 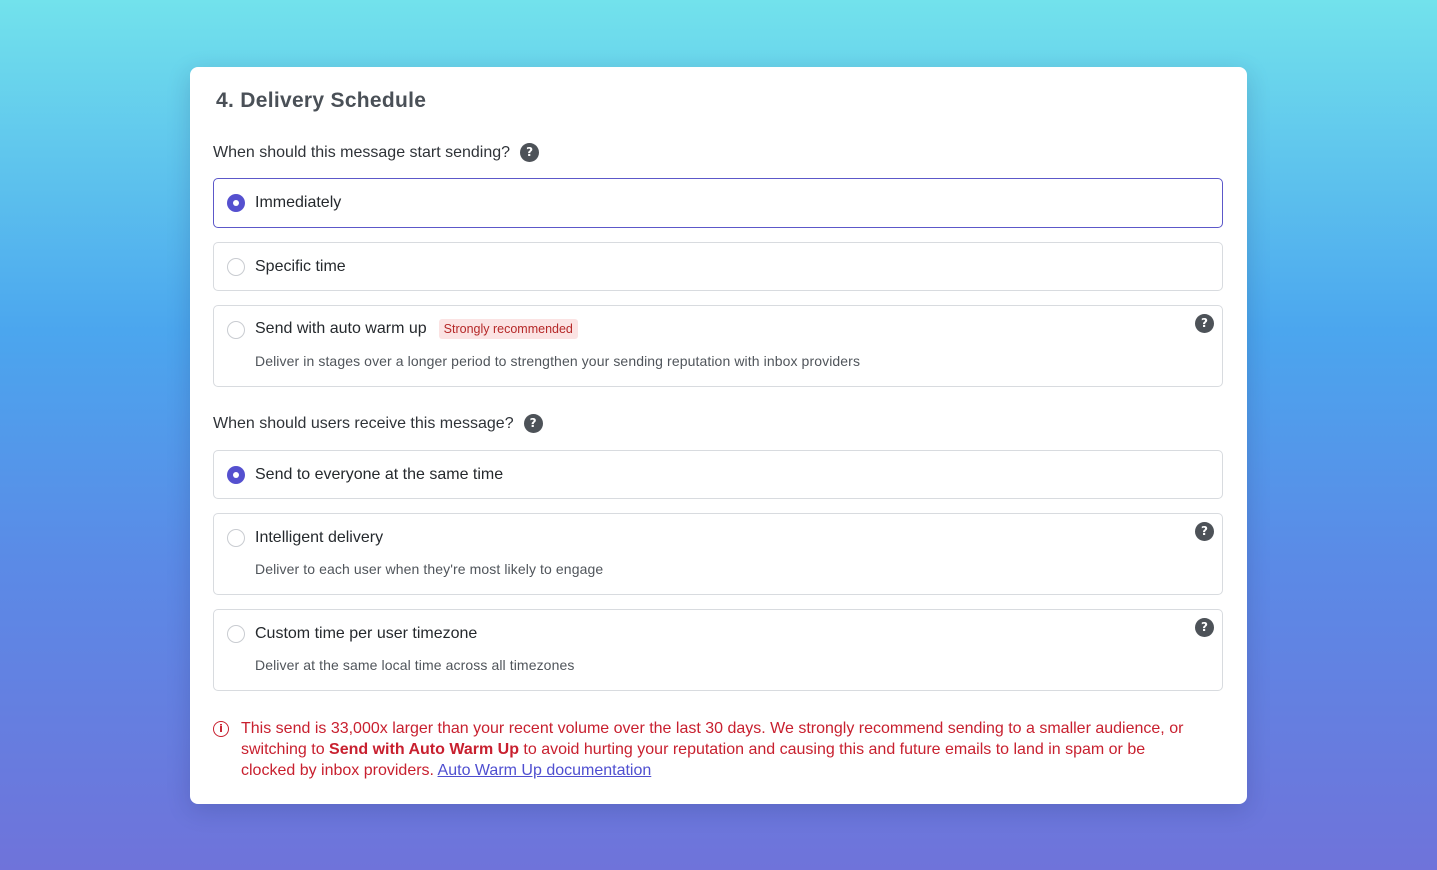 What do you see at coordinates (236, 475) in the screenshot?
I see `radio-same-time` at bounding box center [236, 475].